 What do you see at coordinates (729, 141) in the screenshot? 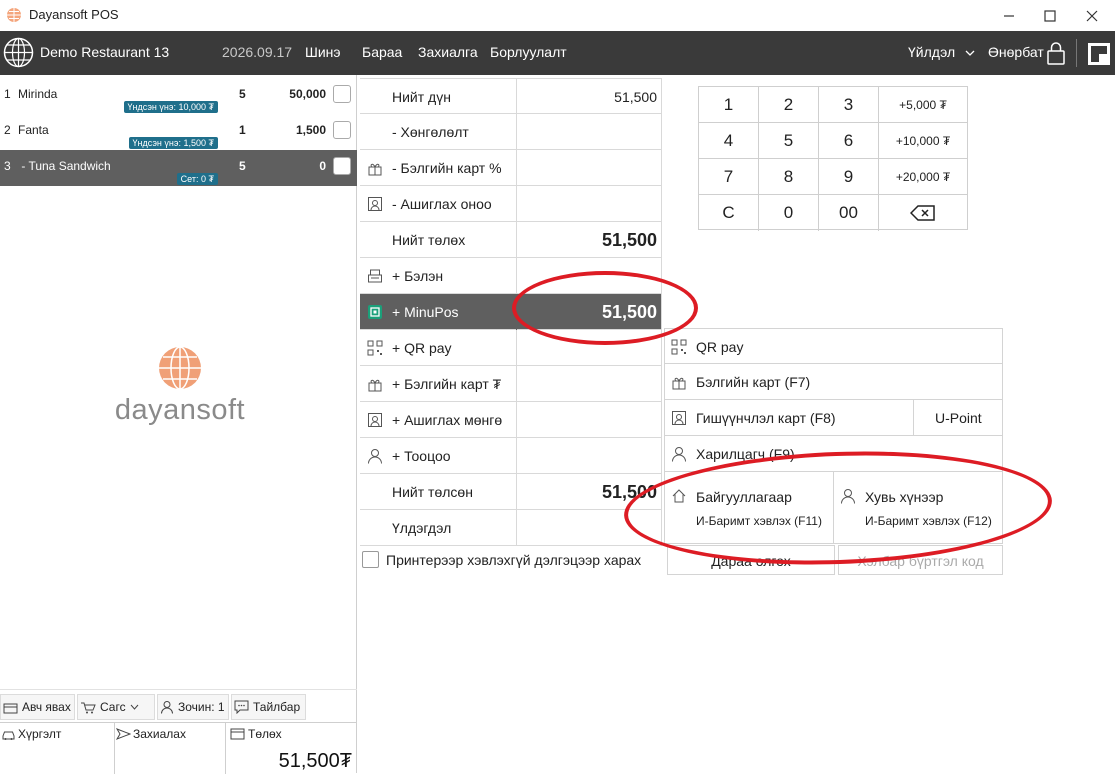
I see `key-4: 4` at bounding box center [729, 141].